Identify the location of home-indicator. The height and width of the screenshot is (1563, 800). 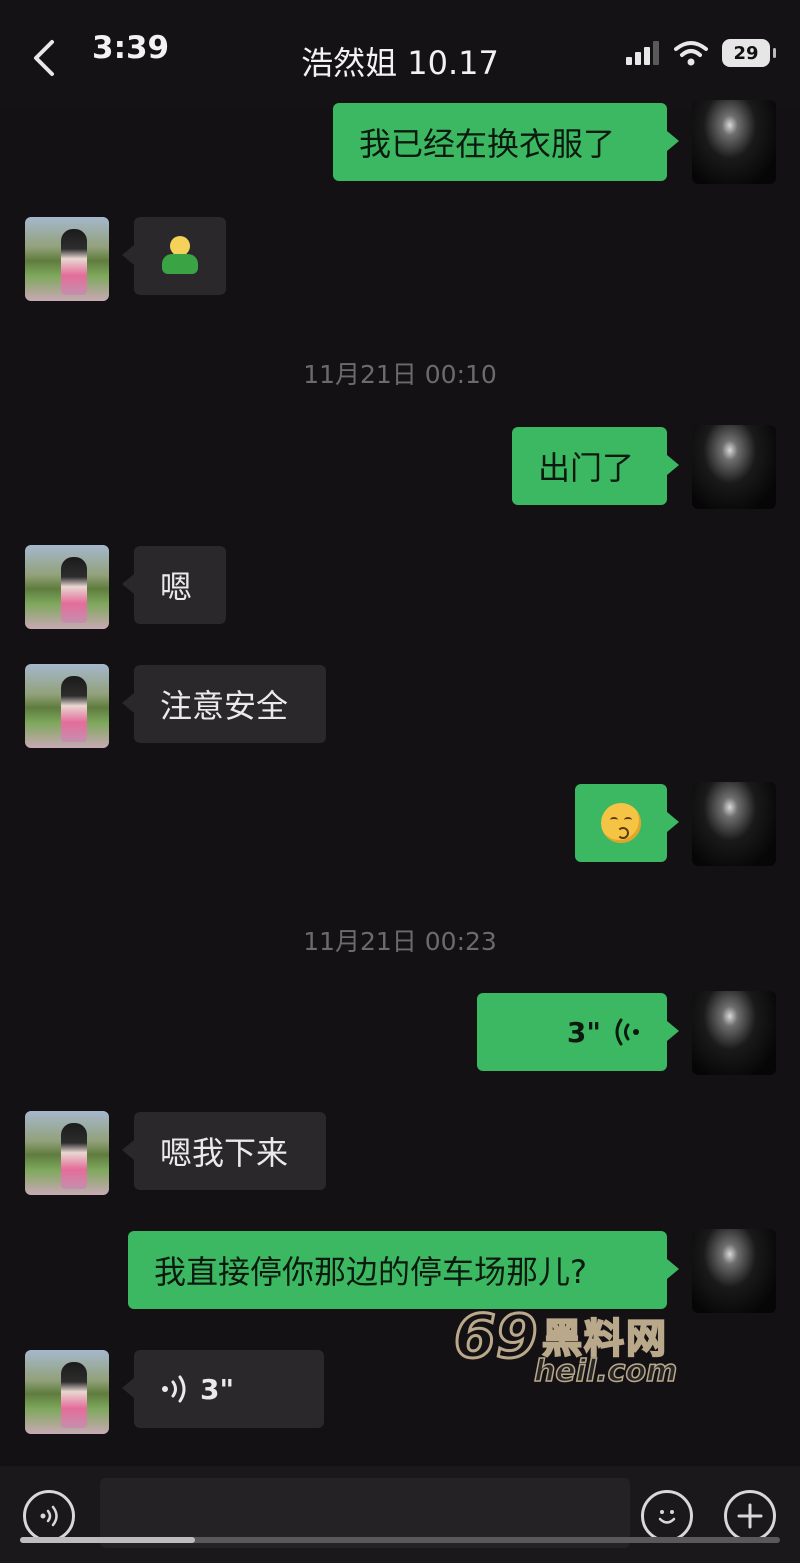
(400, 1540).